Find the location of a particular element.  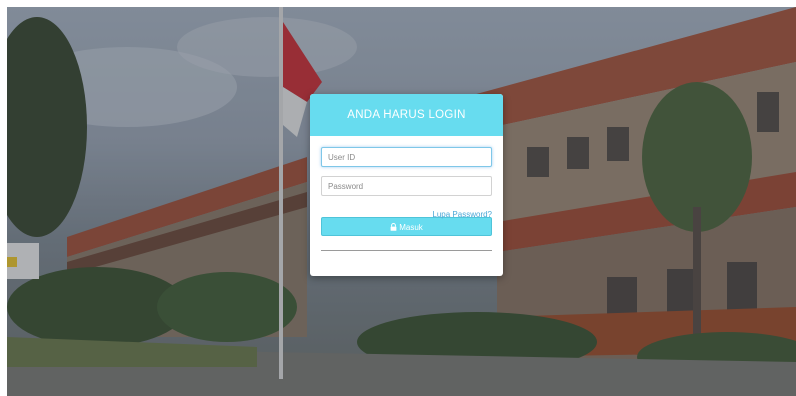

login-button-label: Masuk is located at coordinates (411, 227).